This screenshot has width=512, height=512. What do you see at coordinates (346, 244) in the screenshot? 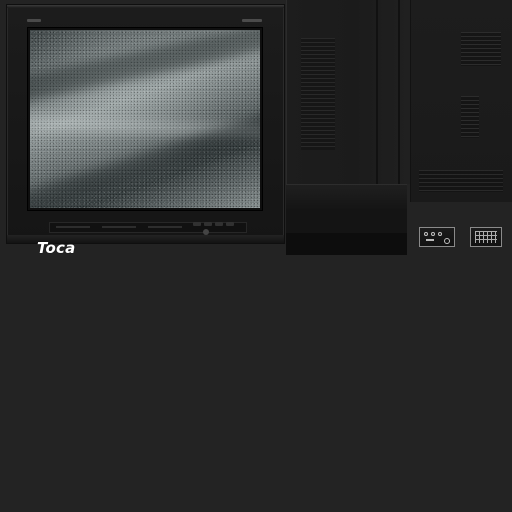
I see `lower-block-bottom` at bounding box center [346, 244].